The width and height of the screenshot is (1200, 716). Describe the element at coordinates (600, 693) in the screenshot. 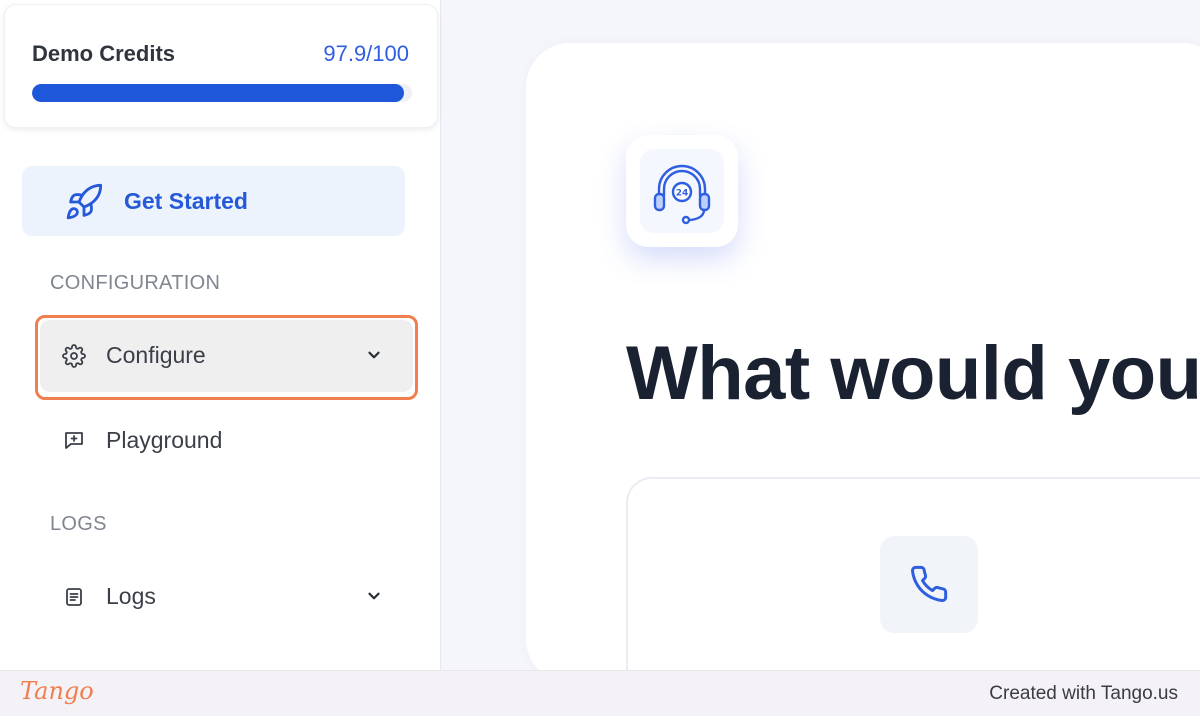

I see `tango-footer: Tango Created with Tango.us` at that location.